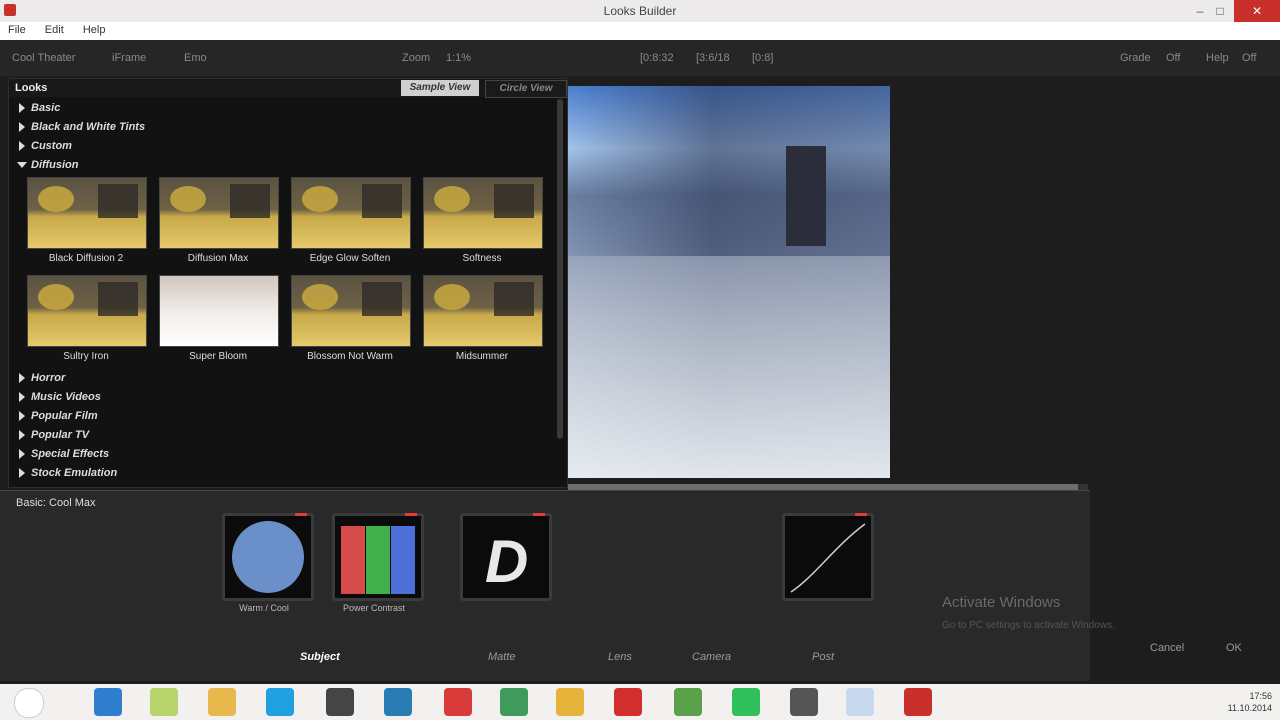  Describe the element at coordinates (1167, 648) in the screenshot. I see `cancel-button: Cancel` at that location.